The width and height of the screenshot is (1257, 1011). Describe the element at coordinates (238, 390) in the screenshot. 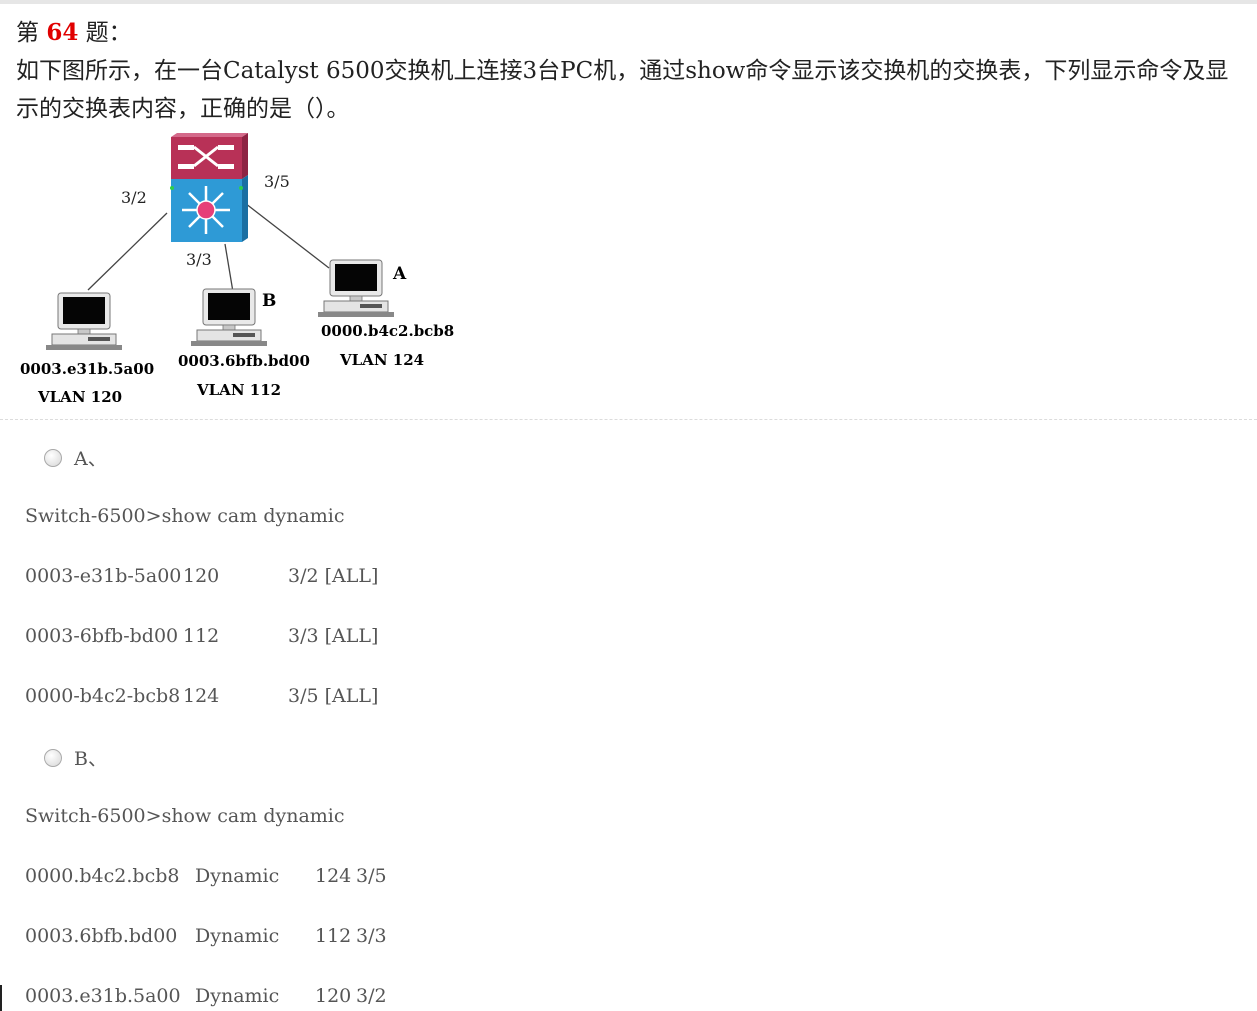

I see `host-vlan: VLAN 112` at that location.